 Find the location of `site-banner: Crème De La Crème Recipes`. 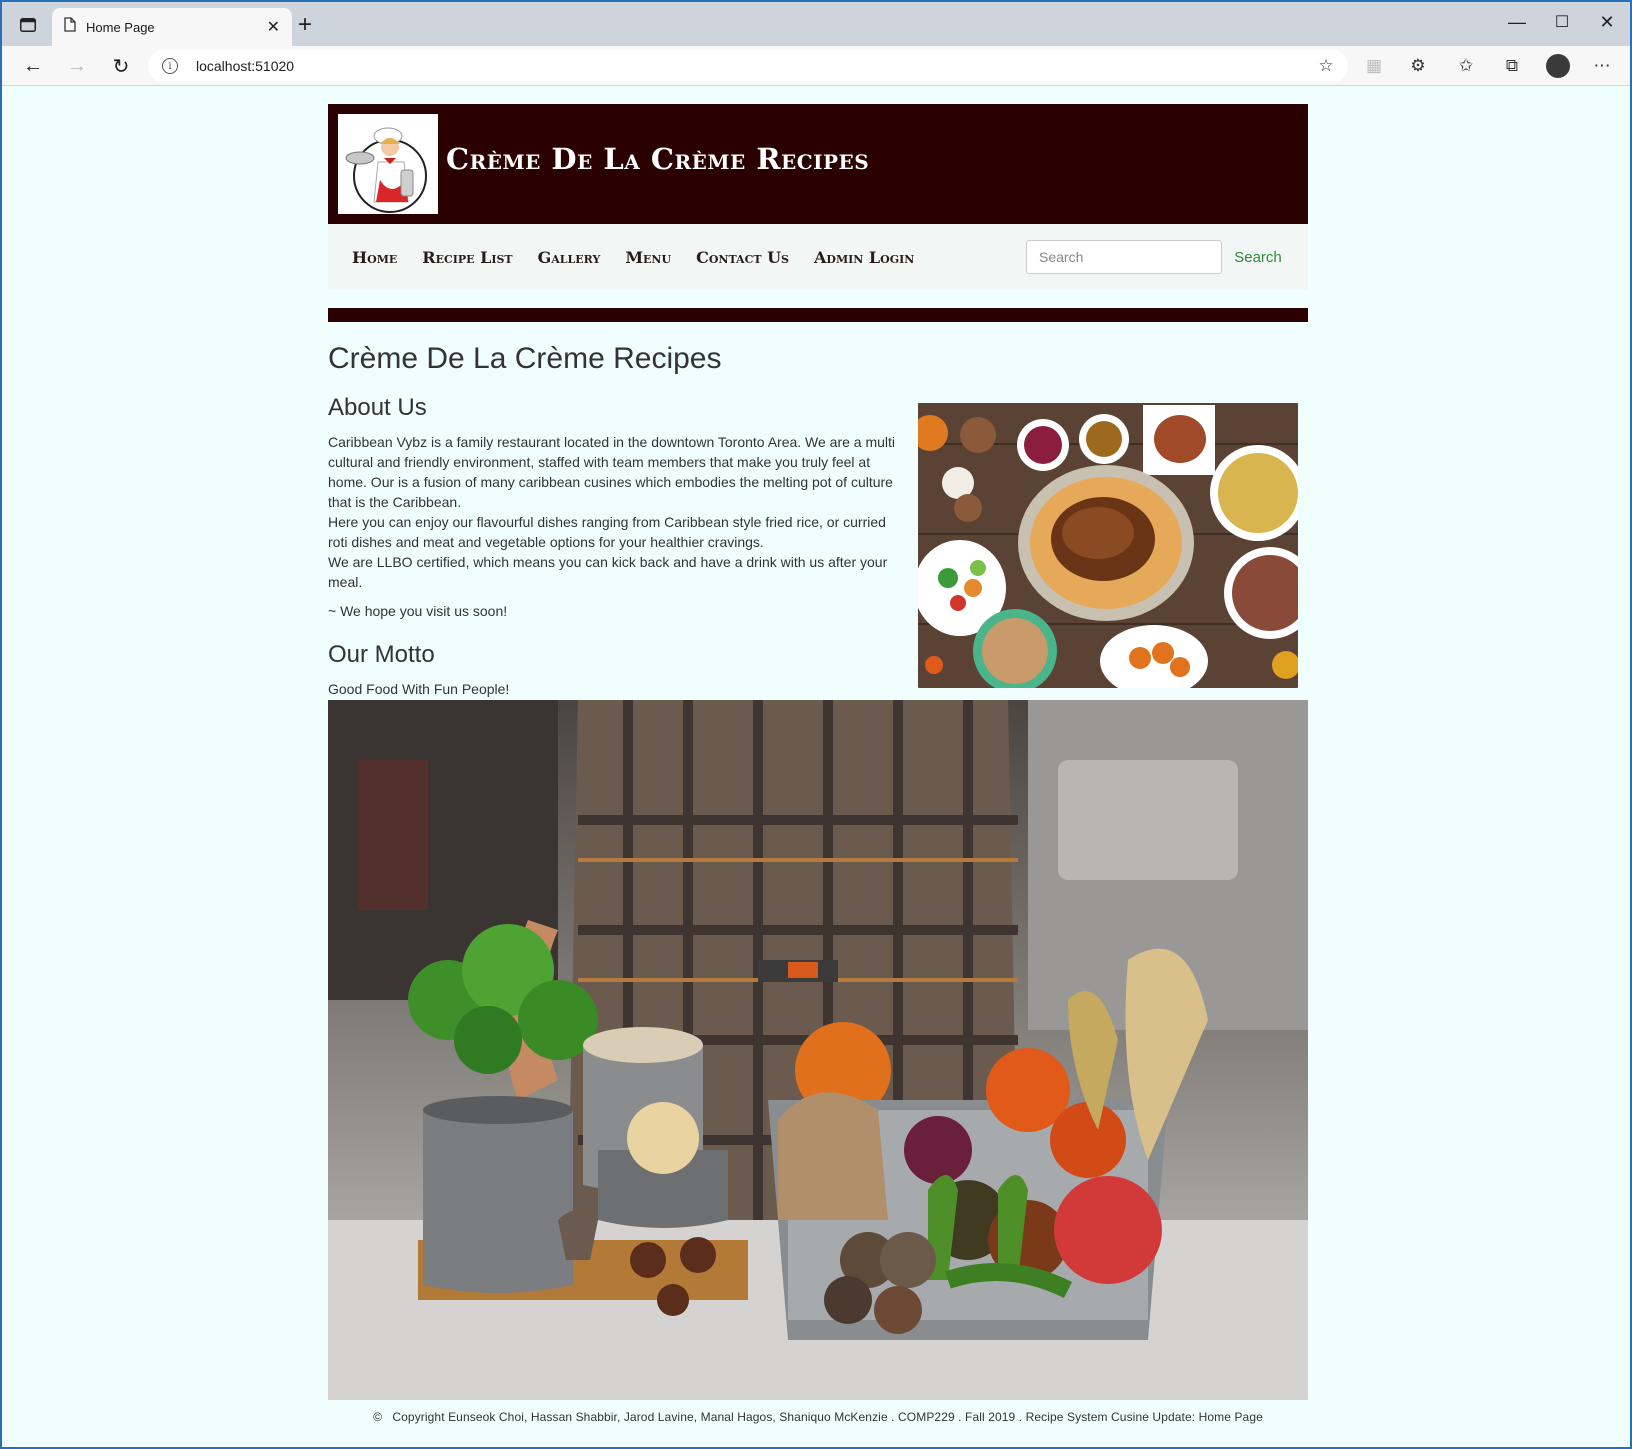

site-banner: Crème De La Crème Recipes is located at coordinates (818, 164).